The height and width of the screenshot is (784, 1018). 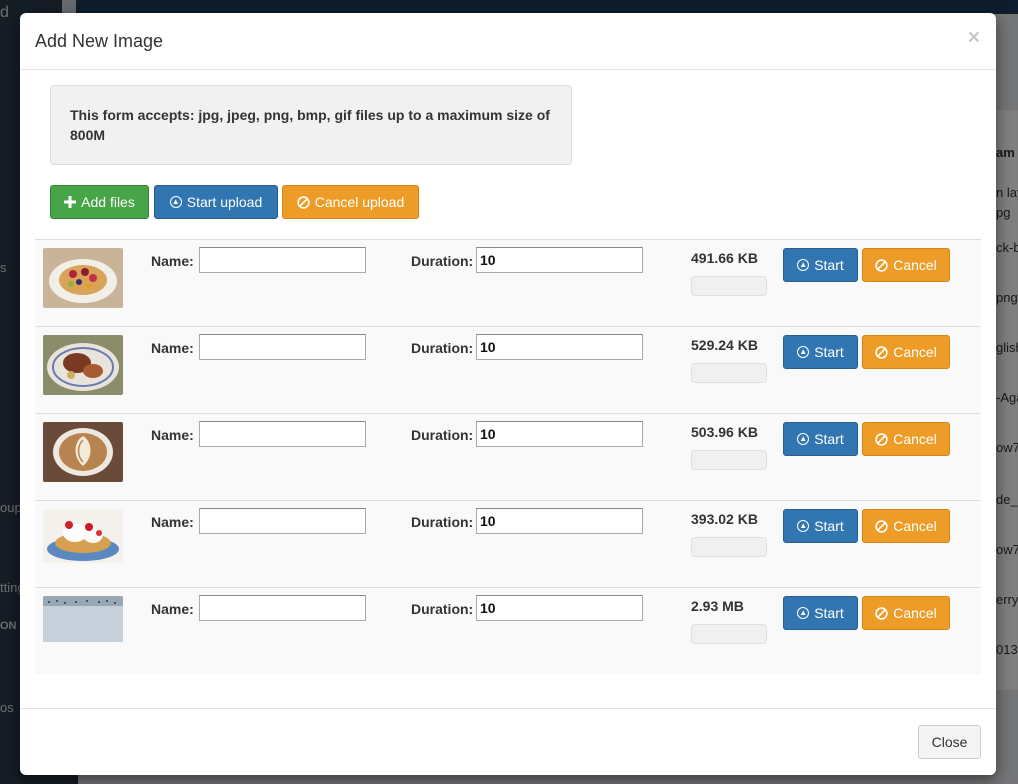 What do you see at coordinates (83, 626) in the screenshot?
I see `lake-birds-thumbnail` at bounding box center [83, 626].